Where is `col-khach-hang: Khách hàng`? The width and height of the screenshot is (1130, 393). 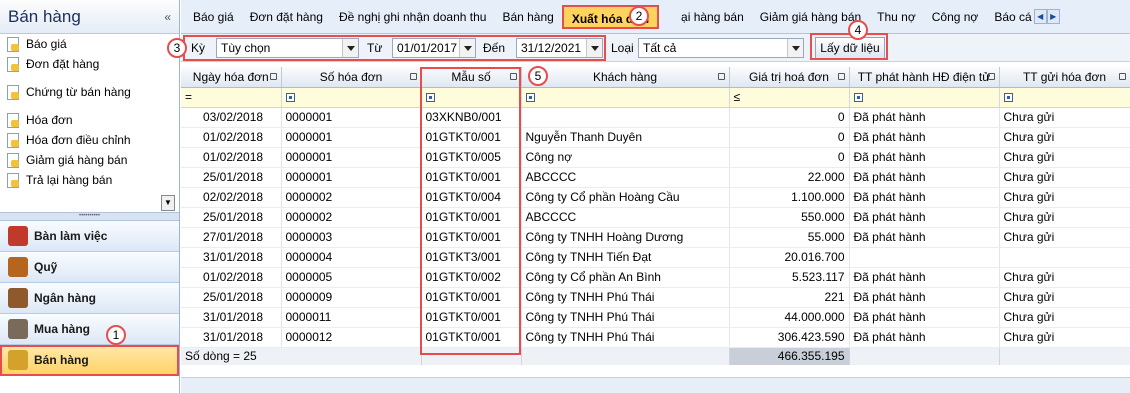 col-khach-hang: Khách hàng is located at coordinates (625, 77).